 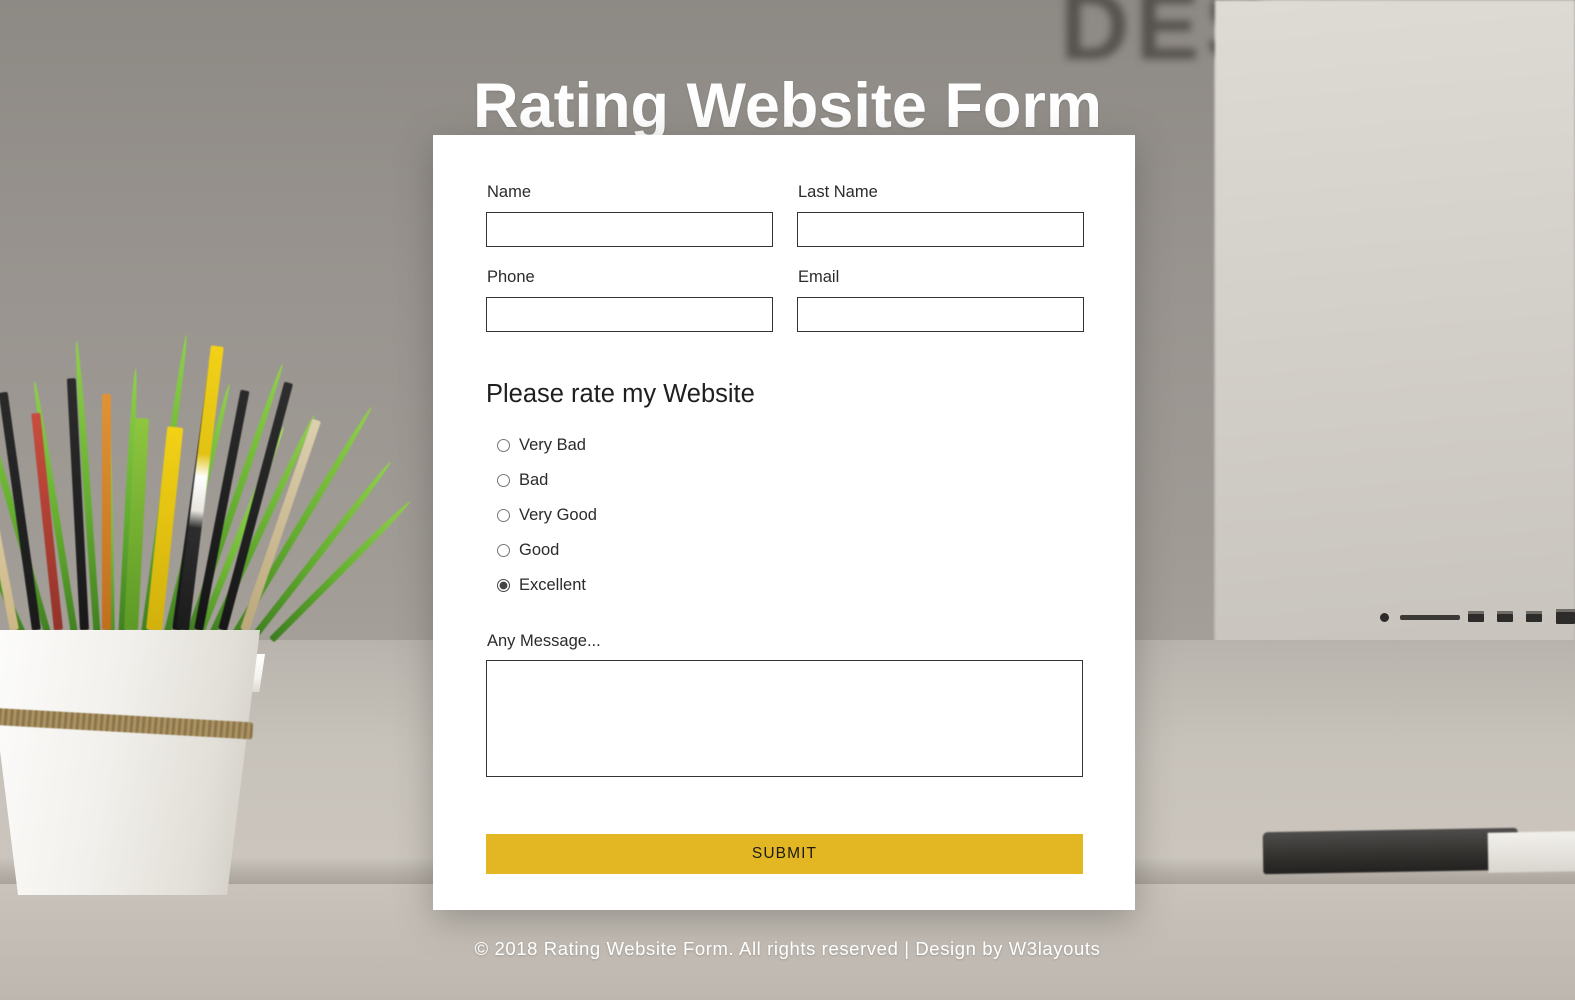 What do you see at coordinates (552, 445) in the screenshot?
I see `rating-label-very-bad: Very Bad` at bounding box center [552, 445].